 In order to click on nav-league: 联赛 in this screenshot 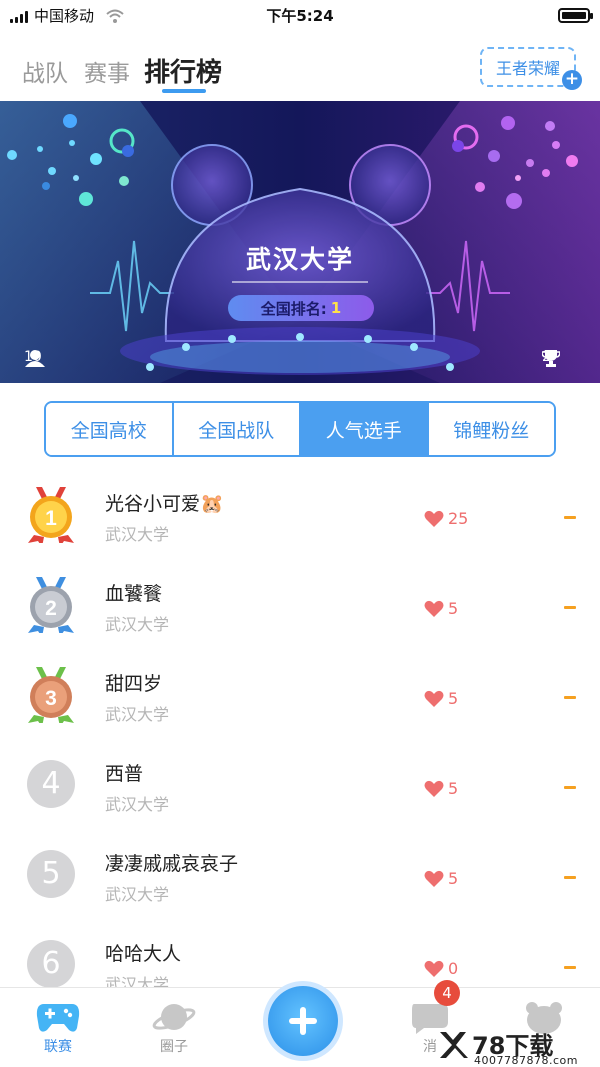, I will do `click(58, 1028)`.